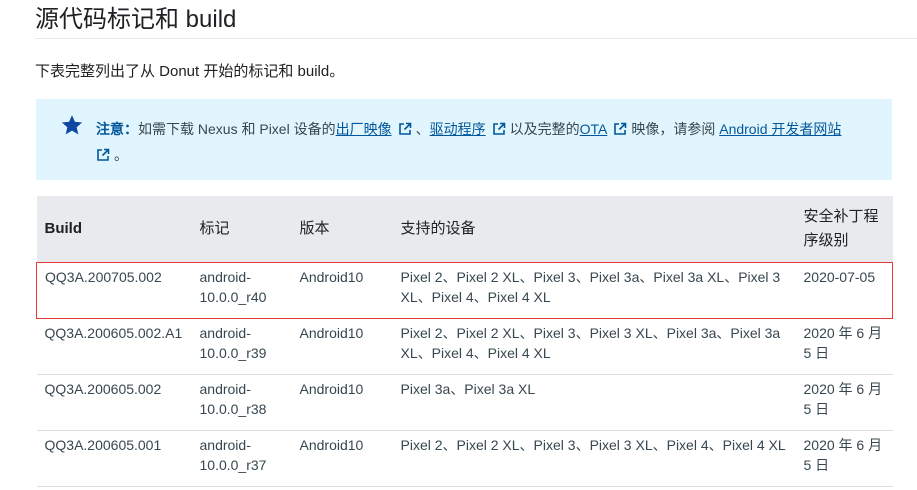 This screenshot has width=917, height=490. What do you see at coordinates (673, 129) in the screenshot?
I see `note-text-part: 映像，请参阅` at bounding box center [673, 129].